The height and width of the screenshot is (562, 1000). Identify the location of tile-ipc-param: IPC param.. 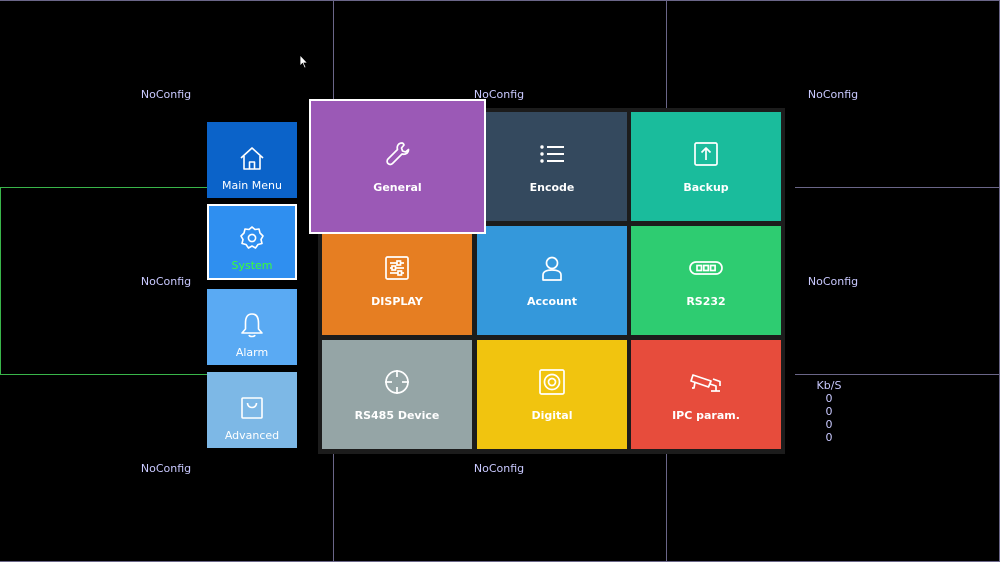
(706, 394).